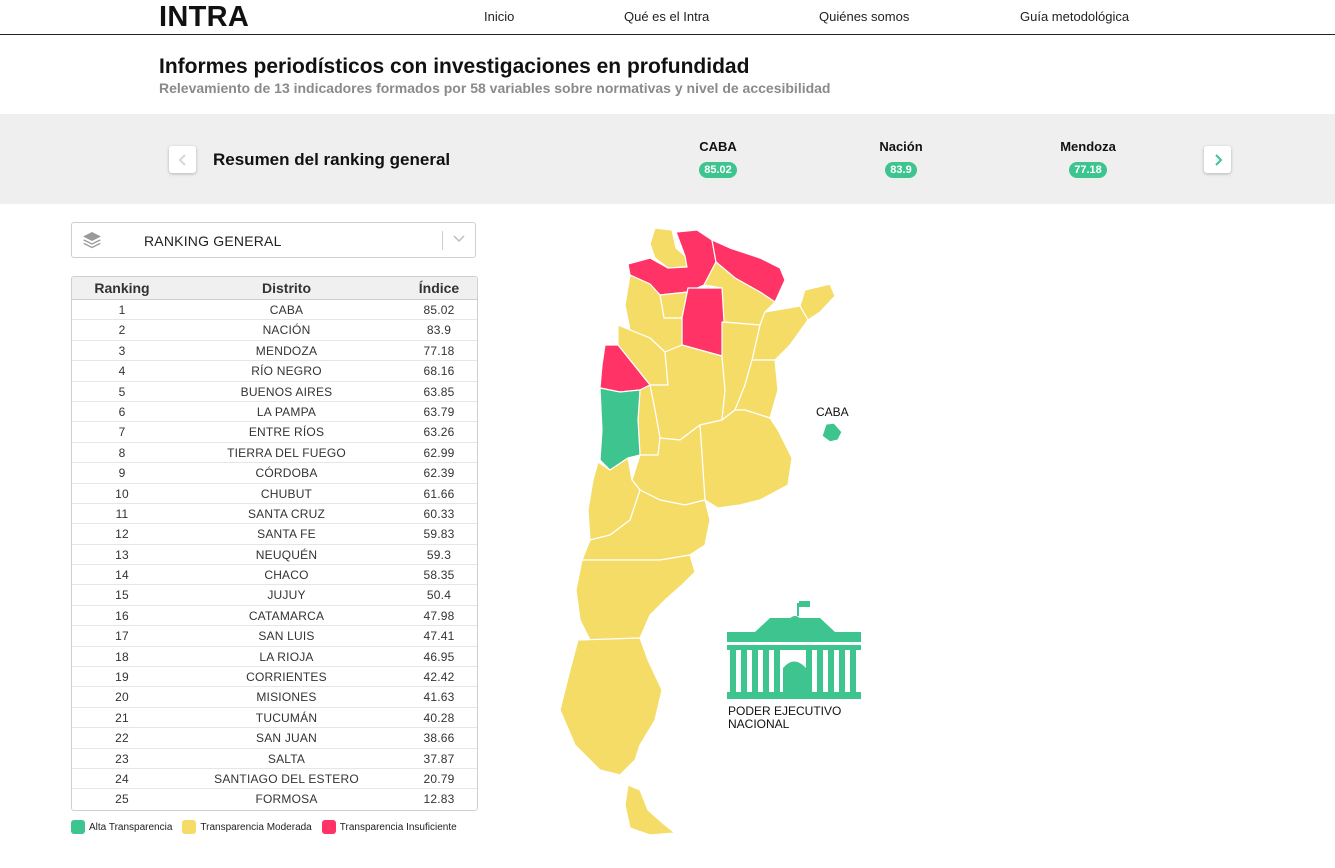  Describe the element at coordinates (204, 17) in the screenshot. I see `site-logo: INTRA` at that location.